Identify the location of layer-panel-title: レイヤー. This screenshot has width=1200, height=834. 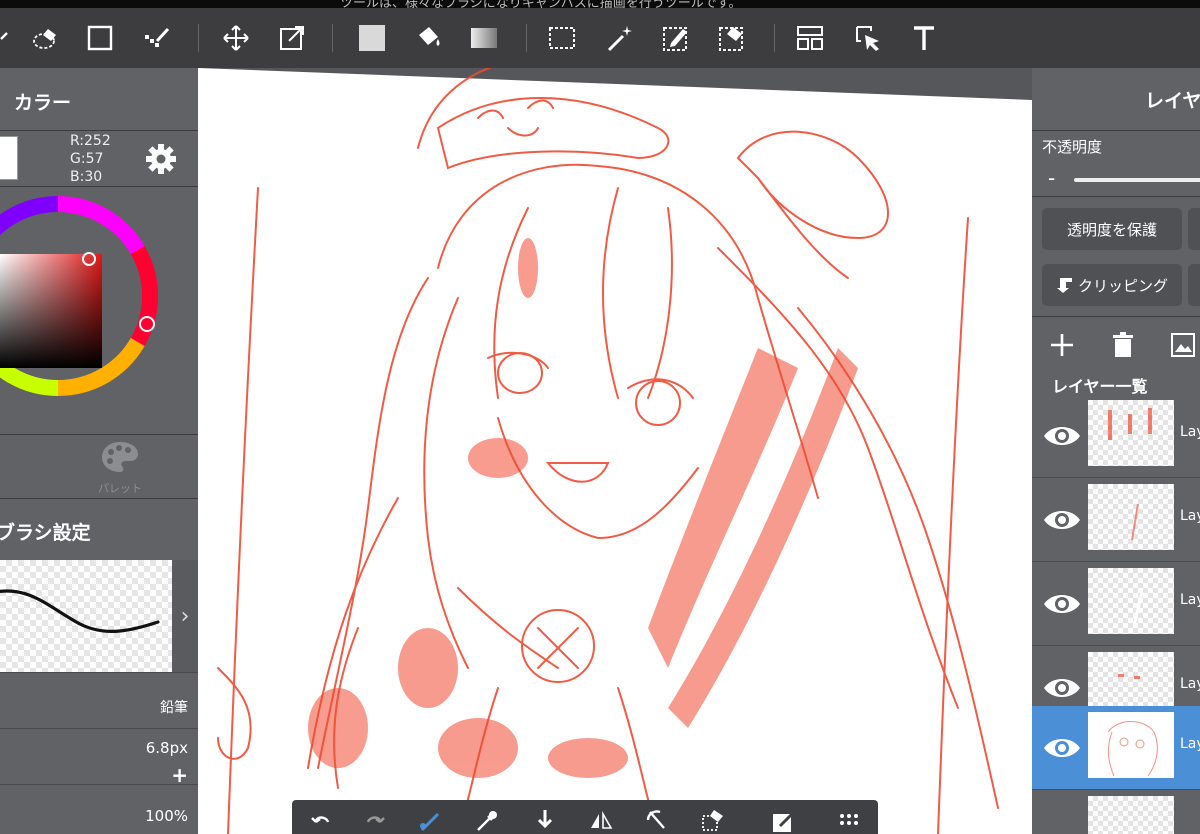
(1172, 101).